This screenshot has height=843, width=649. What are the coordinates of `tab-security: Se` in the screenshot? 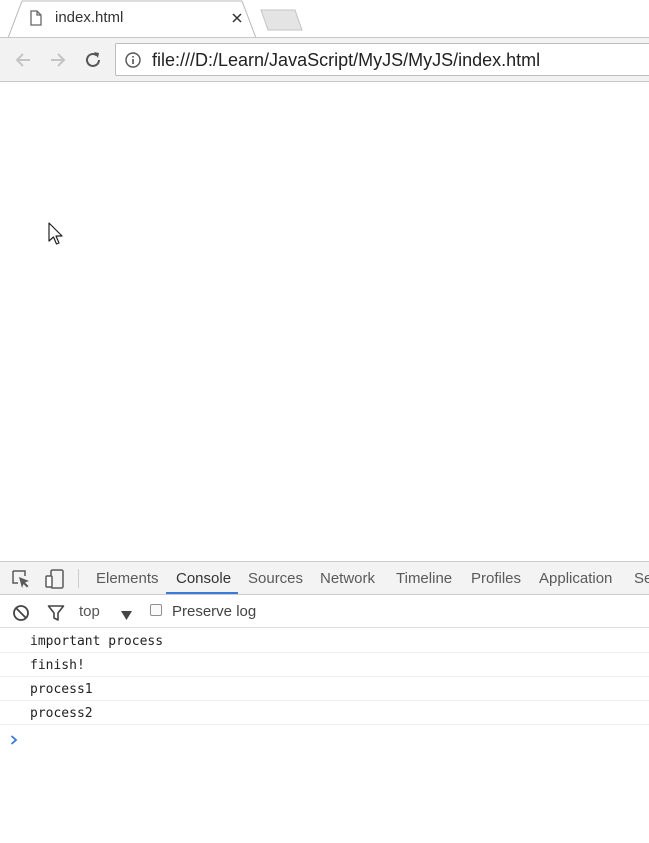 It's located at (641, 578).